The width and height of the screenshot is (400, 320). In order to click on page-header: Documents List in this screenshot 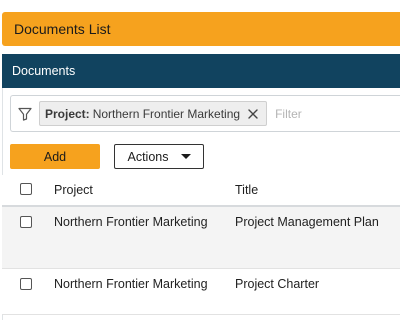, I will do `click(201, 29)`.